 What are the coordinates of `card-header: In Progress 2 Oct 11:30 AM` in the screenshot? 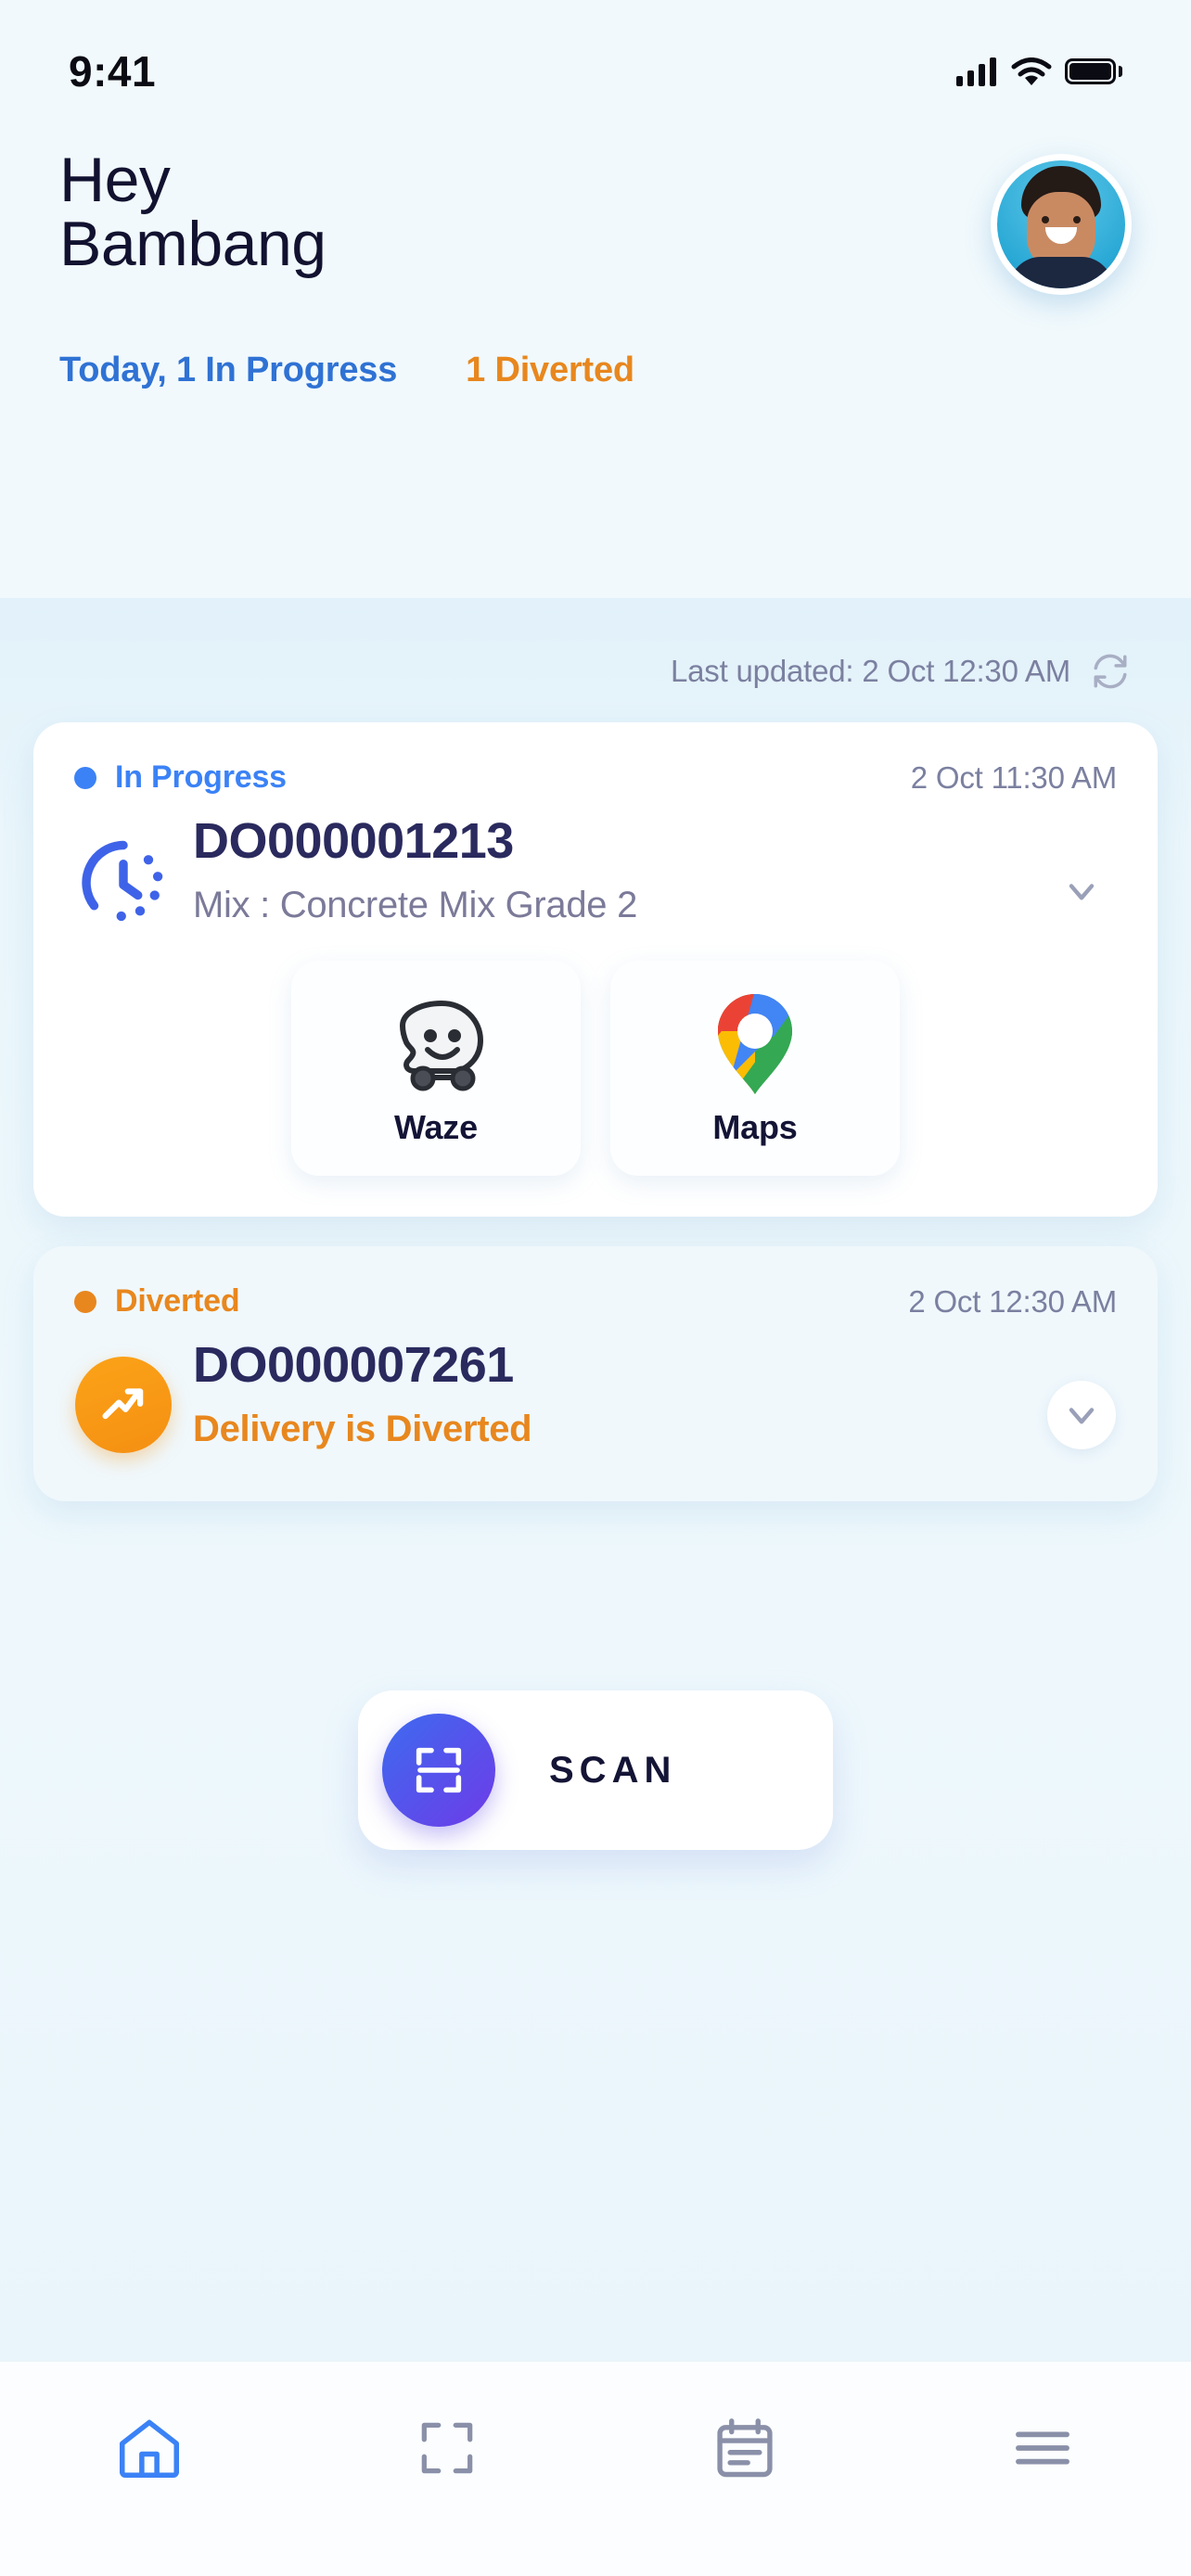 It's located at (595, 759).